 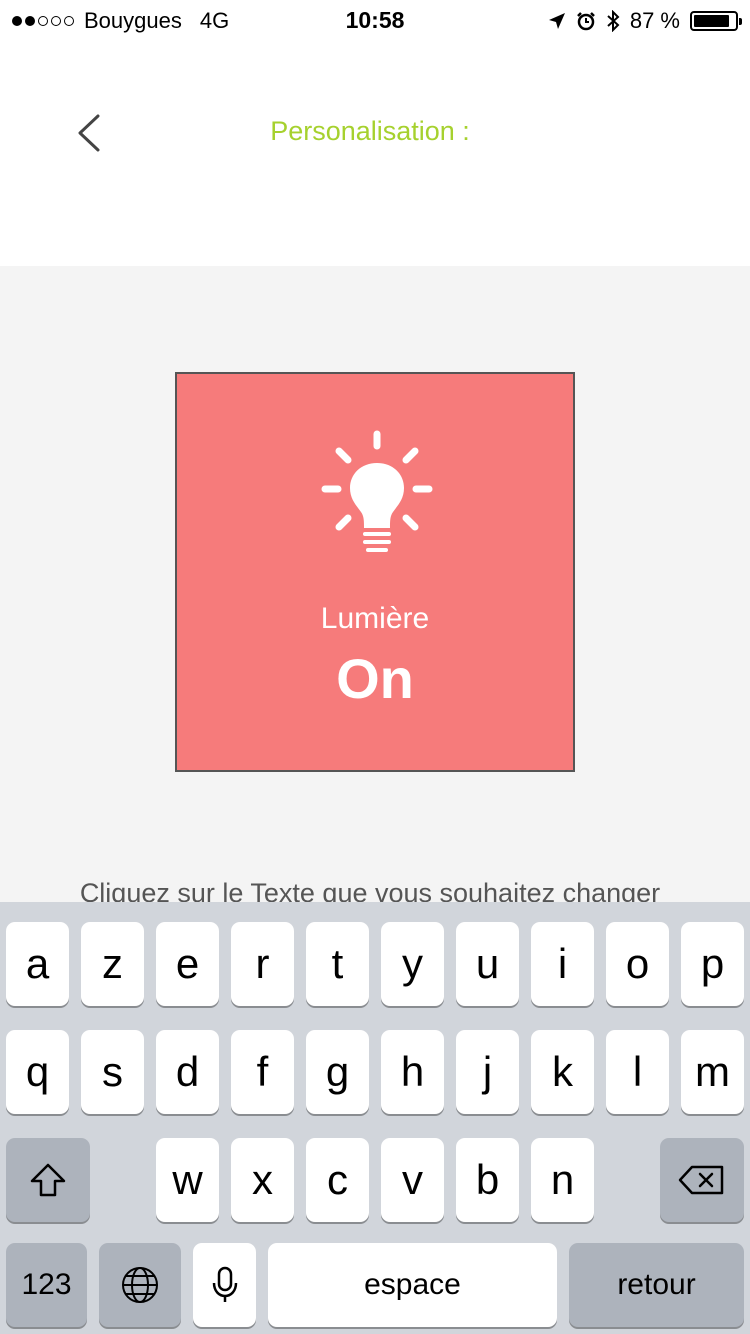 What do you see at coordinates (412, 964) in the screenshot?
I see `key-y: y` at bounding box center [412, 964].